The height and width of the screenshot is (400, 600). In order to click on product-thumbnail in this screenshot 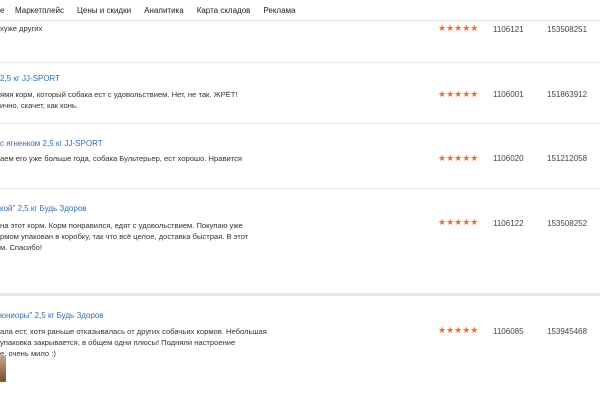, I will do `click(3, 369)`.